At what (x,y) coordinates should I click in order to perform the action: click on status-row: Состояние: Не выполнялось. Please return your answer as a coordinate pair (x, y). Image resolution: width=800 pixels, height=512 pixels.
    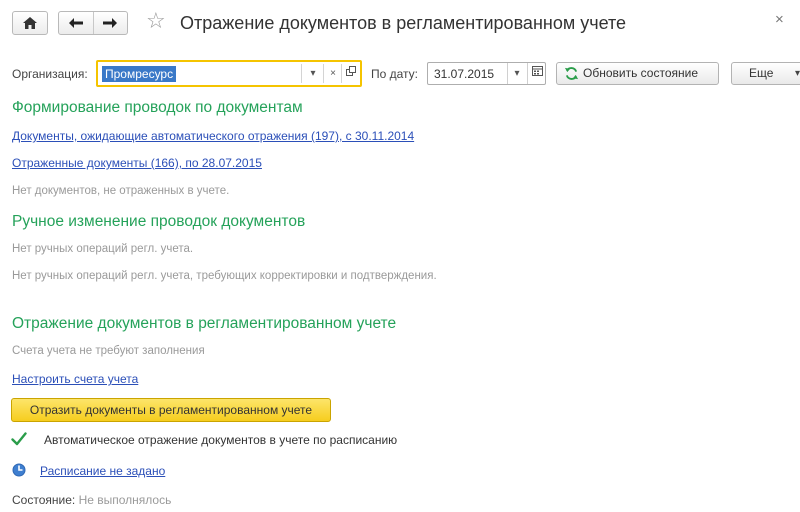
    Looking at the image, I should click on (91, 500).